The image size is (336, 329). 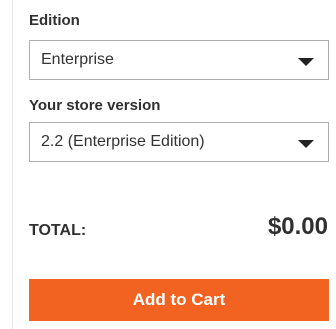 I want to click on store-version-label: Your store version, so click(x=95, y=105).